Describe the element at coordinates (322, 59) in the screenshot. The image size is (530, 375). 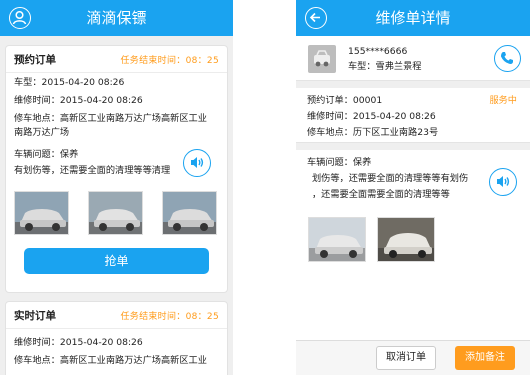
I see `car-avatar-icon` at that location.